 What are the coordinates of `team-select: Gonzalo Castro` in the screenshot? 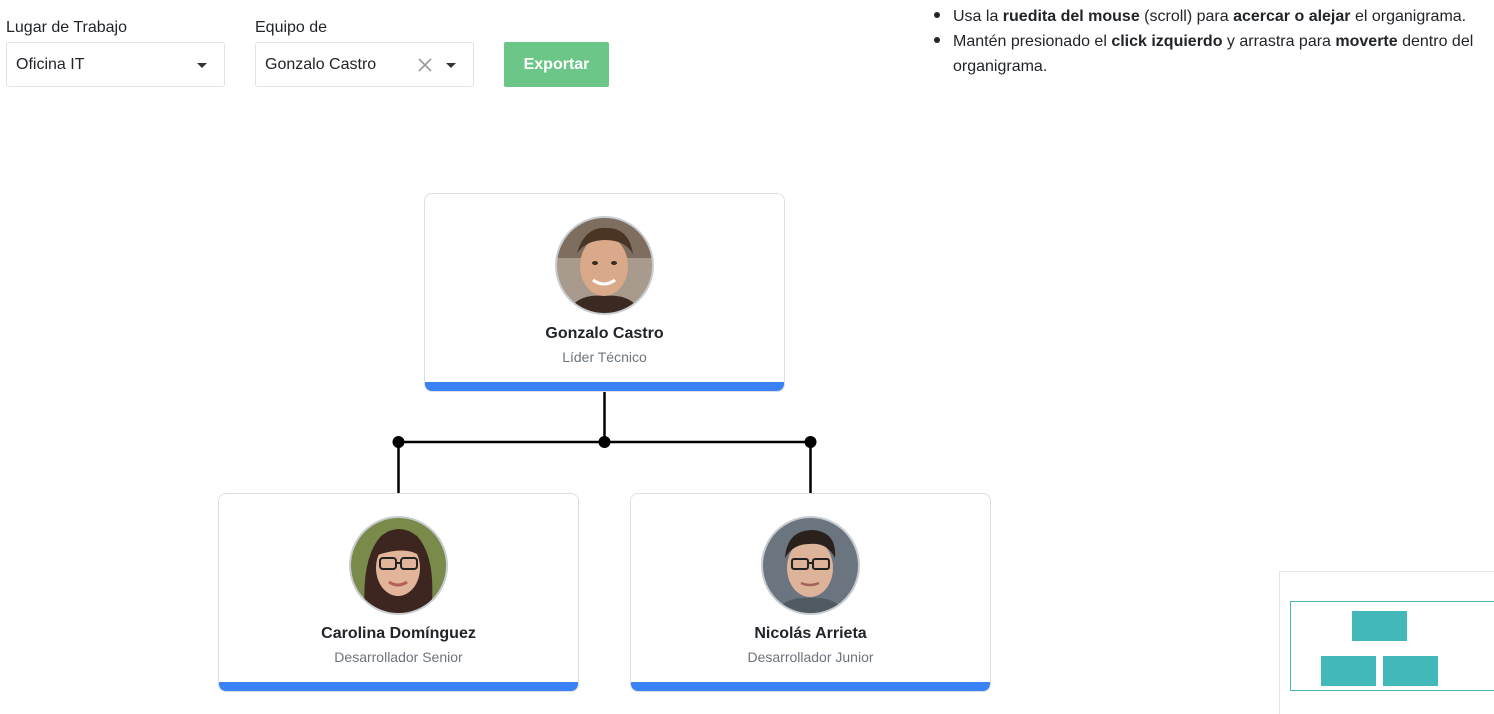 It's located at (364, 64).